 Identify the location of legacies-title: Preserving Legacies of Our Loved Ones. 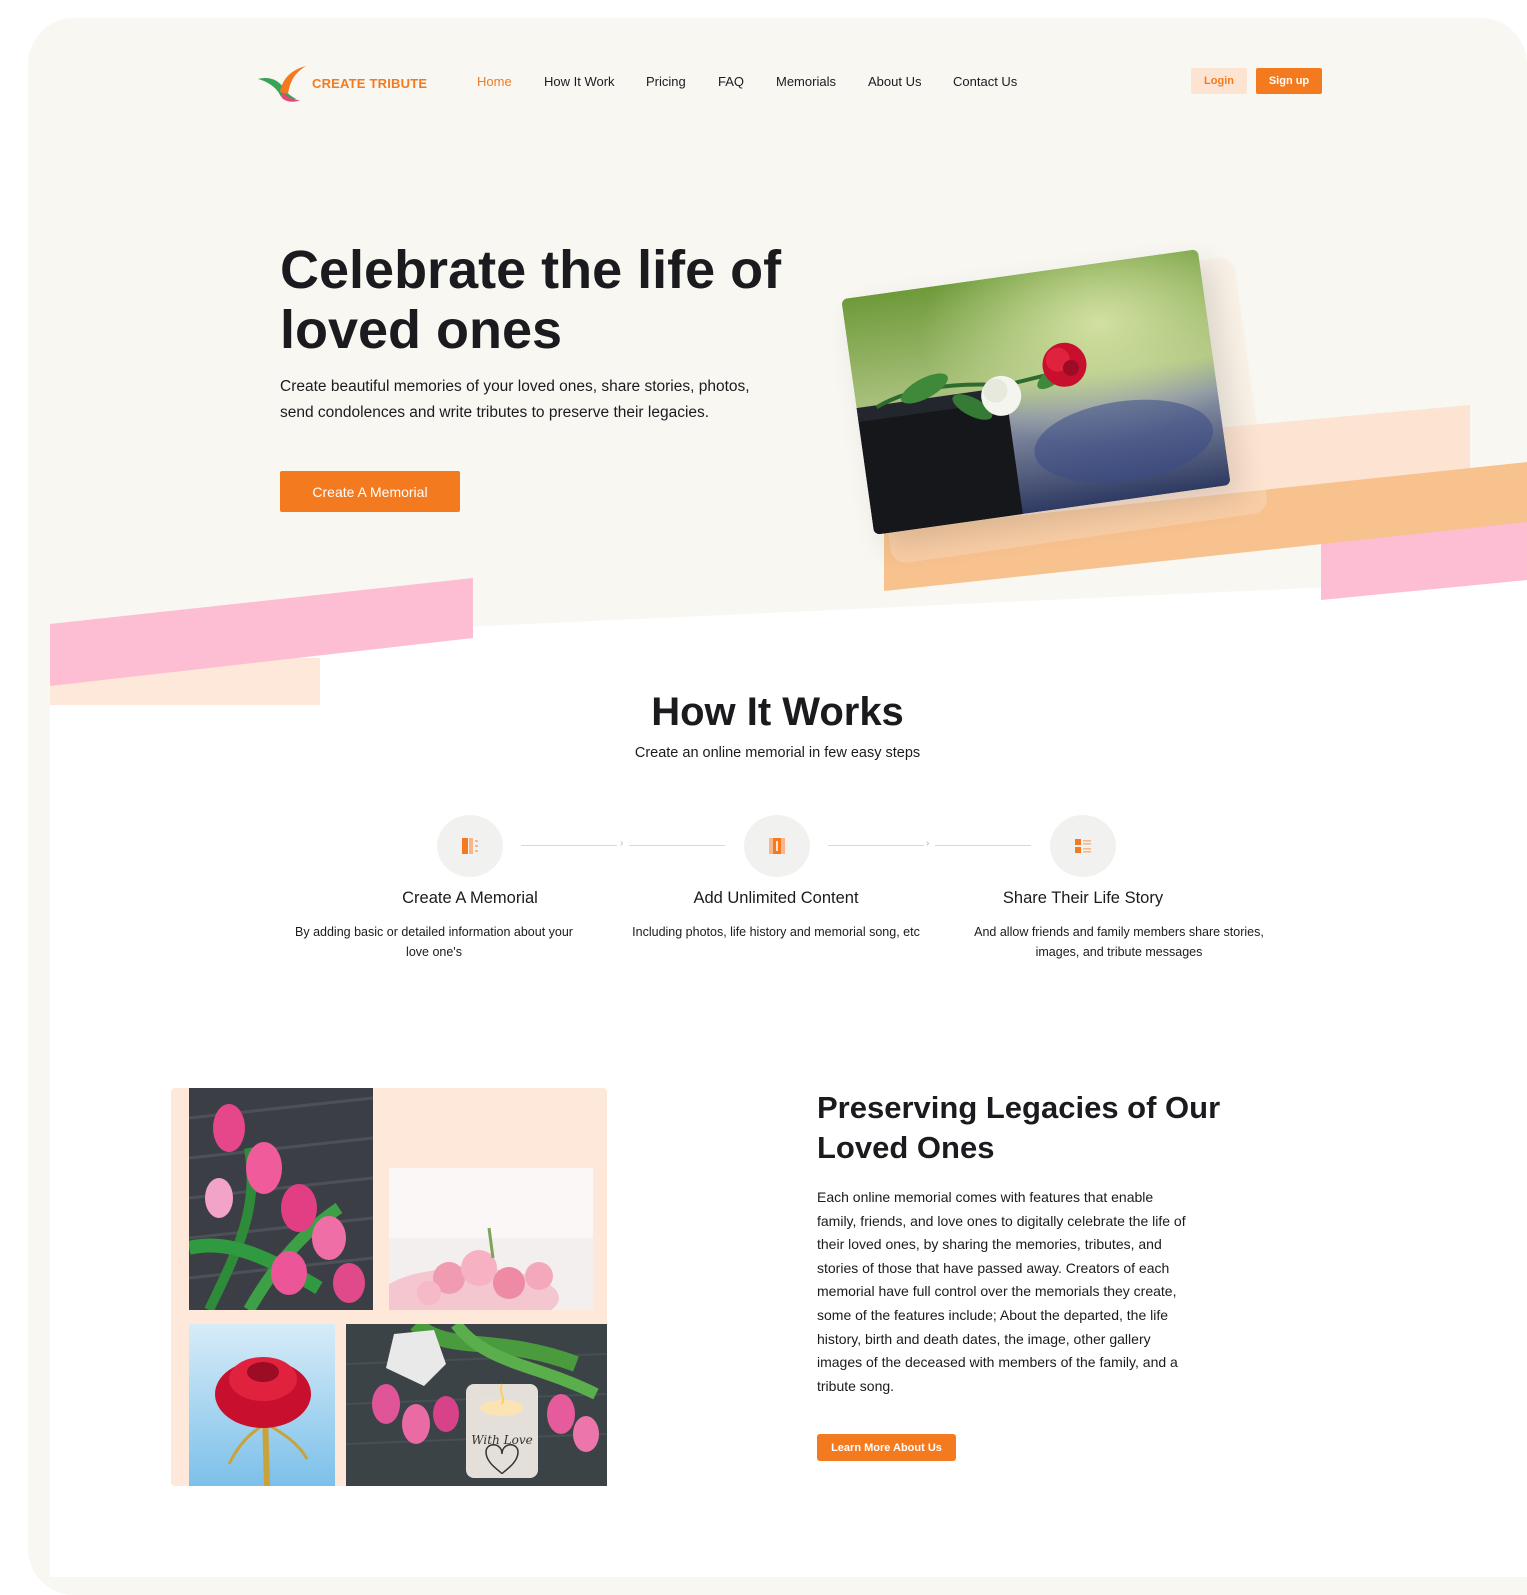
(1019, 1127).